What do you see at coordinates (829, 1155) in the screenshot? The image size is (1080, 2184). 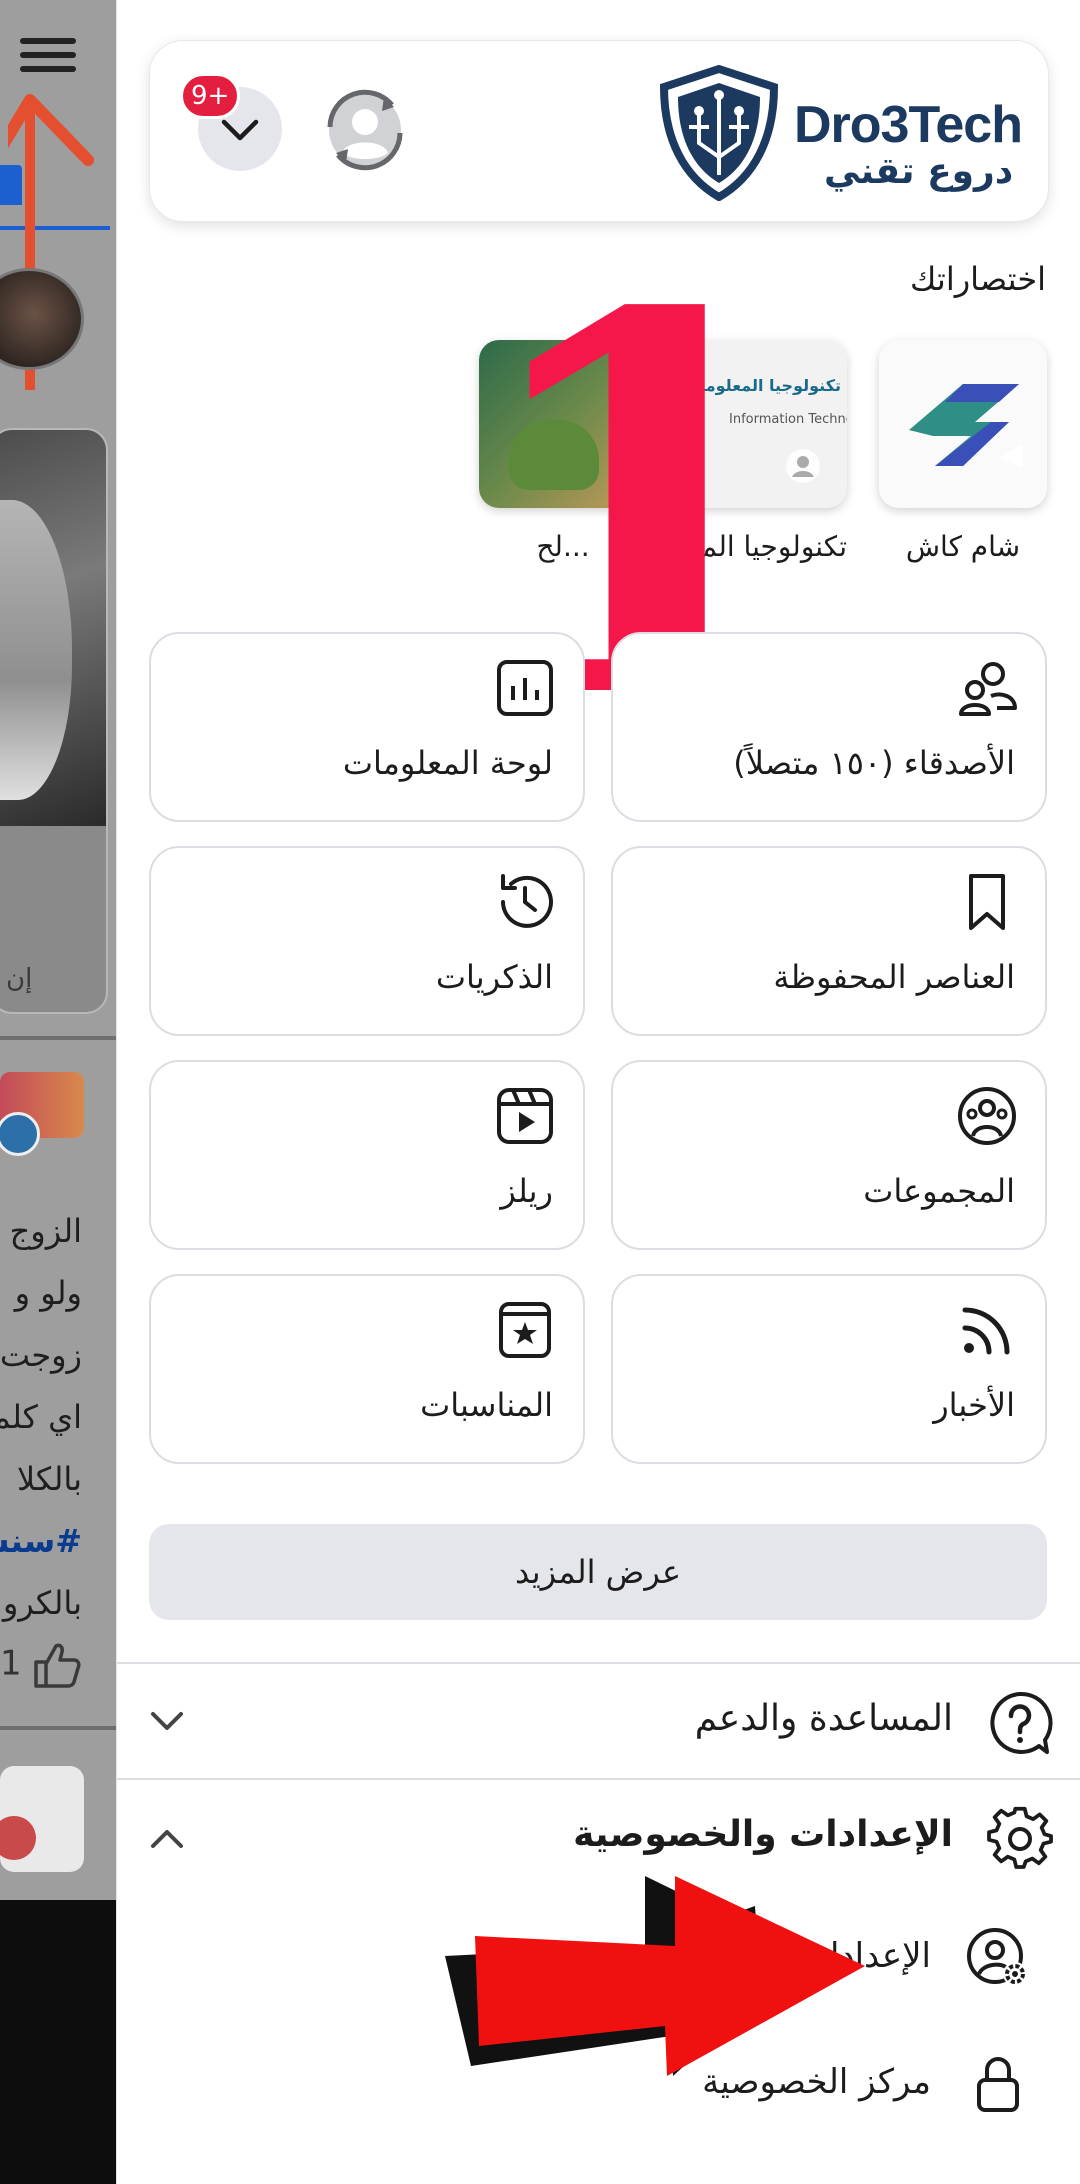 I see `tile-groups: المجموعات` at bounding box center [829, 1155].